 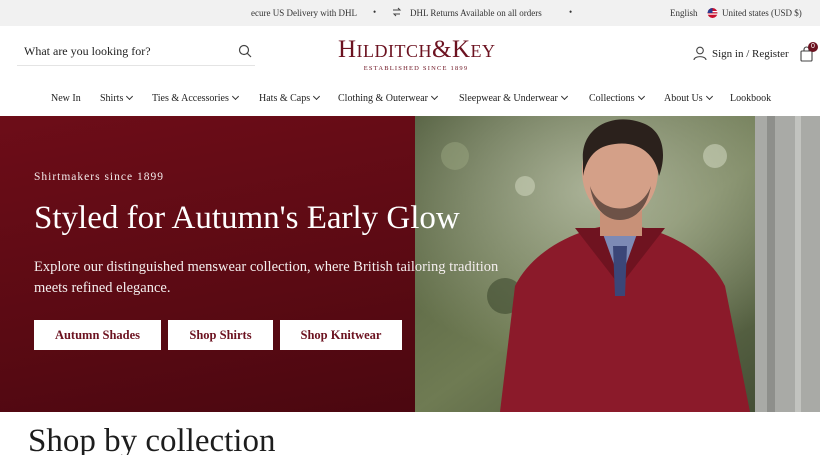 What do you see at coordinates (124, 51) in the screenshot?
I see `search-input` at bounding box center [124, 51].